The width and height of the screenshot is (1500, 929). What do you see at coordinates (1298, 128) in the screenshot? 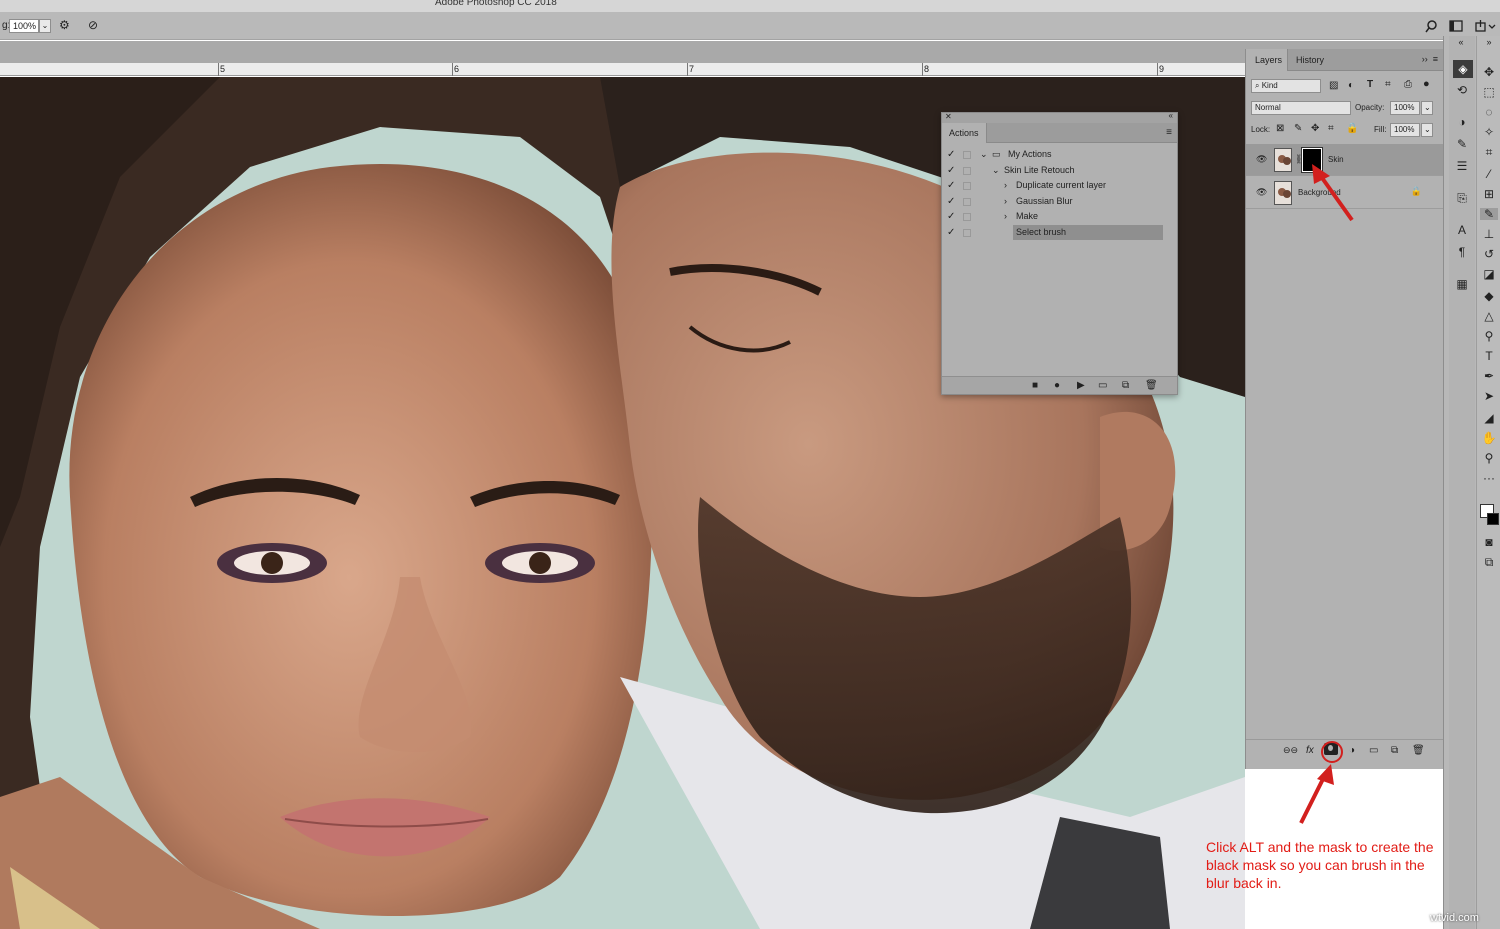
I see `lock-pixels-icon: ✎` at bounding box center [1298, 128].